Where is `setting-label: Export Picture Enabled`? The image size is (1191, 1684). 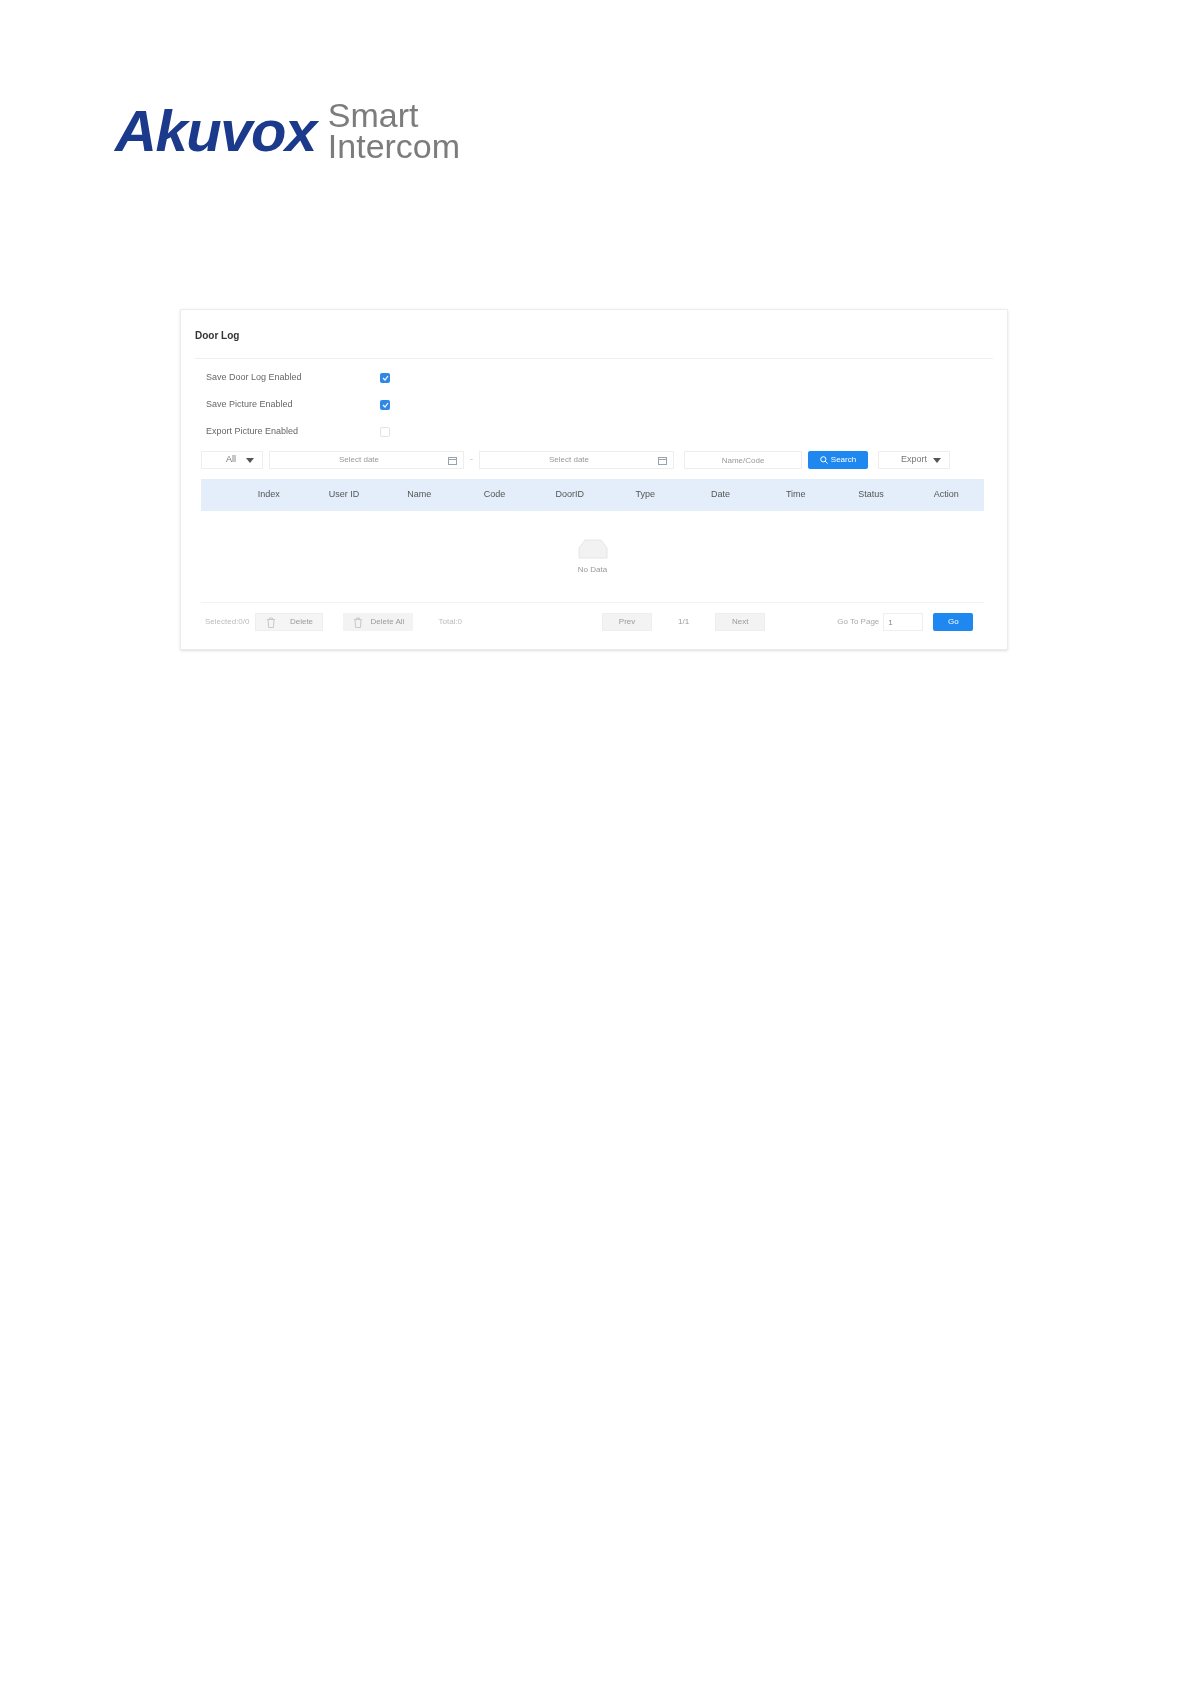
setting-label: Export Picture Enabled is located at coordinates (253, 432).